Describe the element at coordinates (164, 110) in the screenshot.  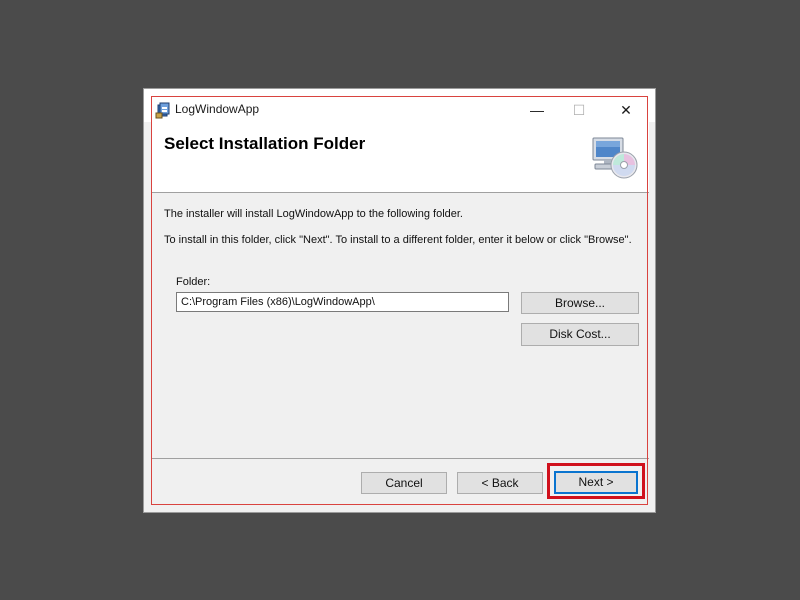
I see `installer-app-icon` at that location.